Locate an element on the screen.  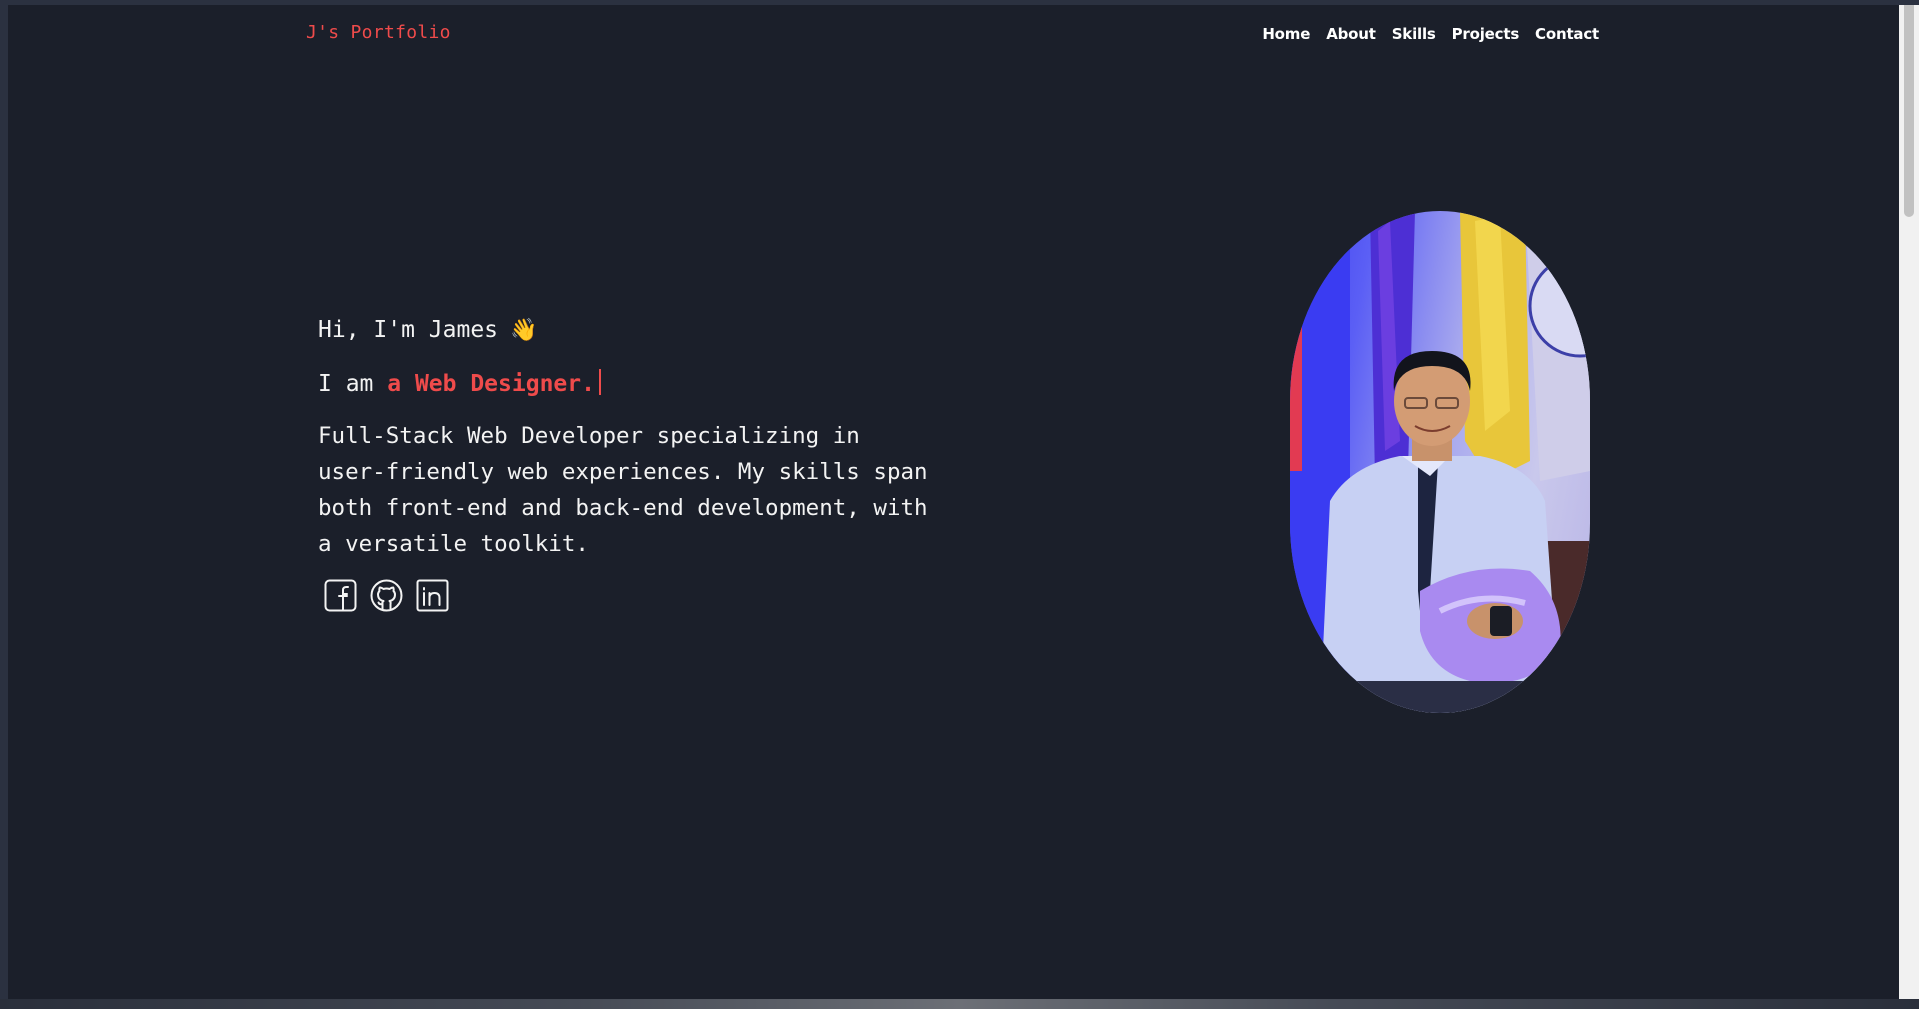
portrait-illustration is located at coordinates (1440, 462).